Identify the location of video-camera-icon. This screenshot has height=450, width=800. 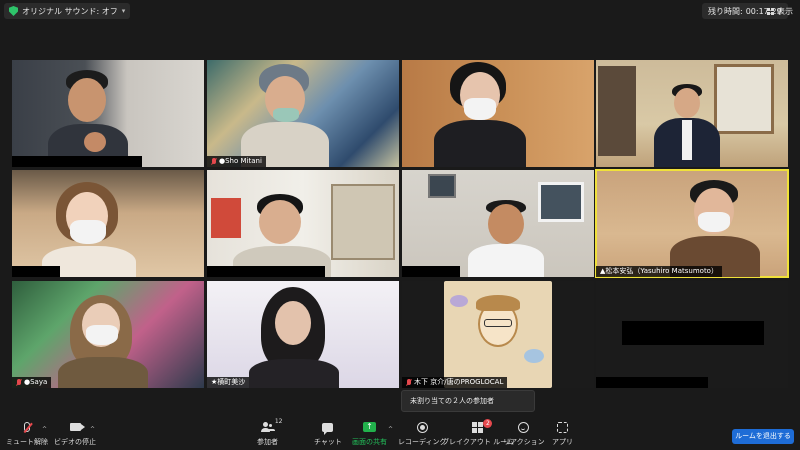
(77, 427).